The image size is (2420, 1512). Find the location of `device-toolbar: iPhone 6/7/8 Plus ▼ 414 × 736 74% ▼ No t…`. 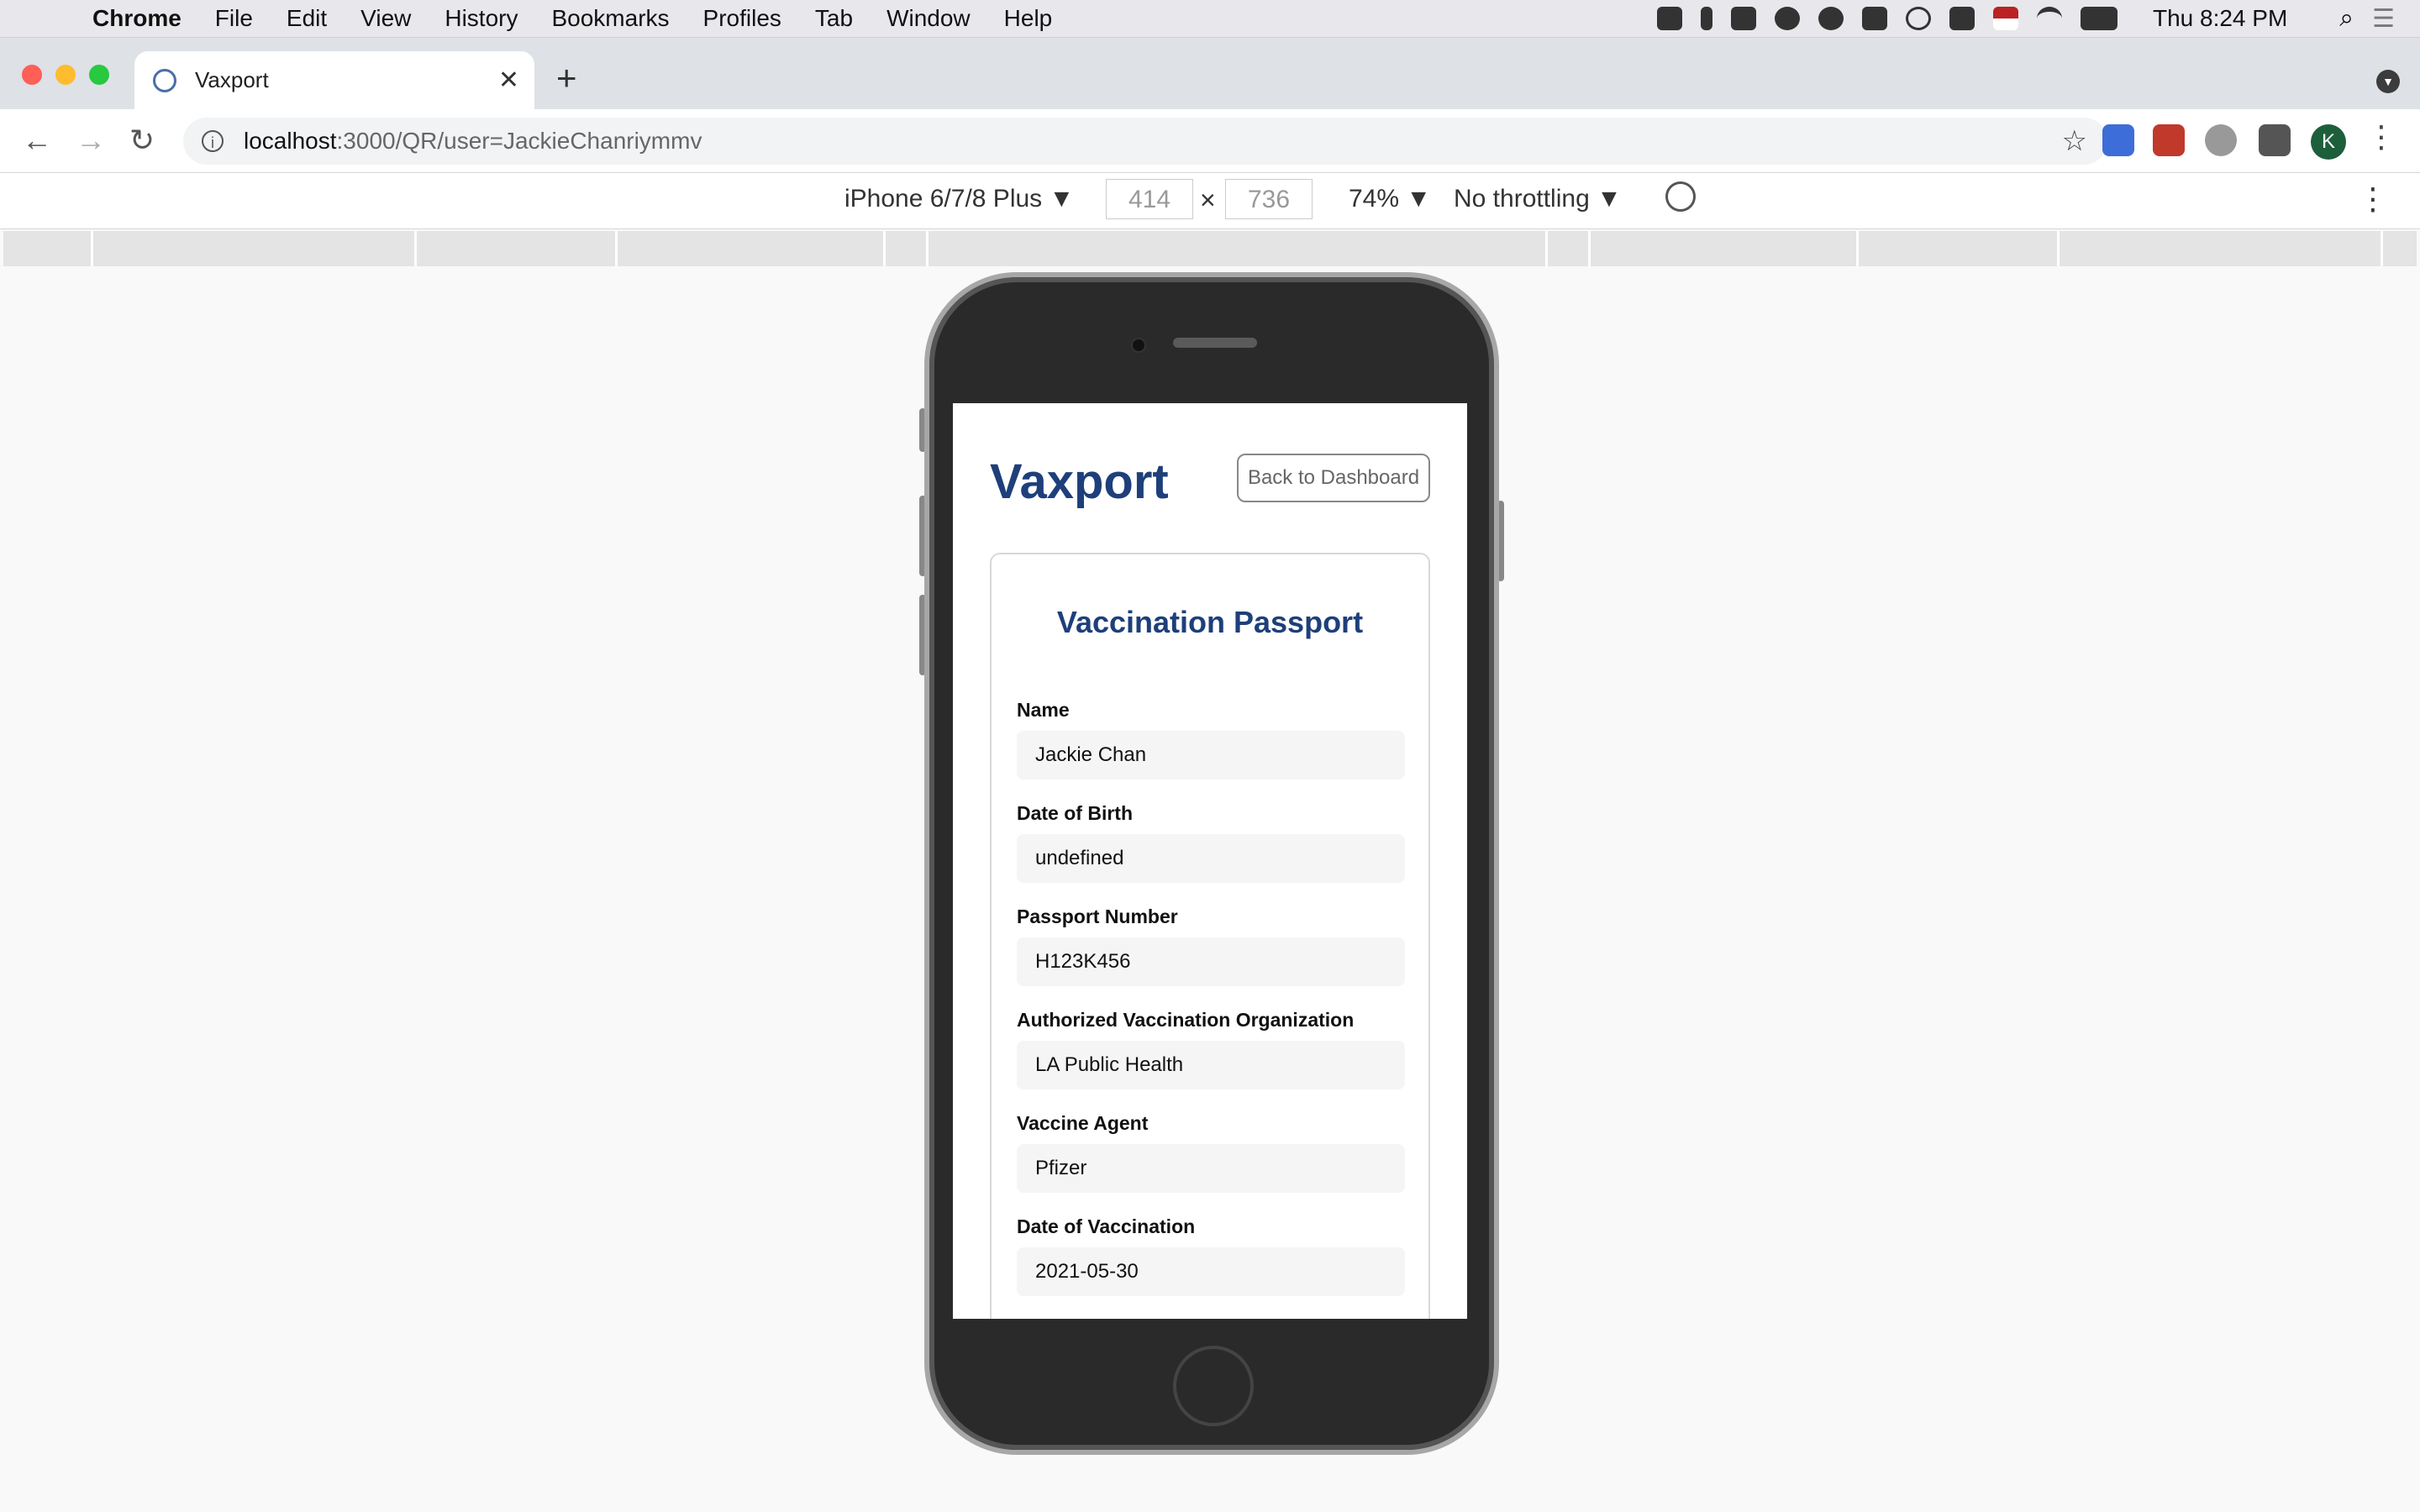

device-toolbar: iPhone 6/7/8 Plus ▼ 414 × 736 74% ▼ No t… is located at coordinates (1210, 201).